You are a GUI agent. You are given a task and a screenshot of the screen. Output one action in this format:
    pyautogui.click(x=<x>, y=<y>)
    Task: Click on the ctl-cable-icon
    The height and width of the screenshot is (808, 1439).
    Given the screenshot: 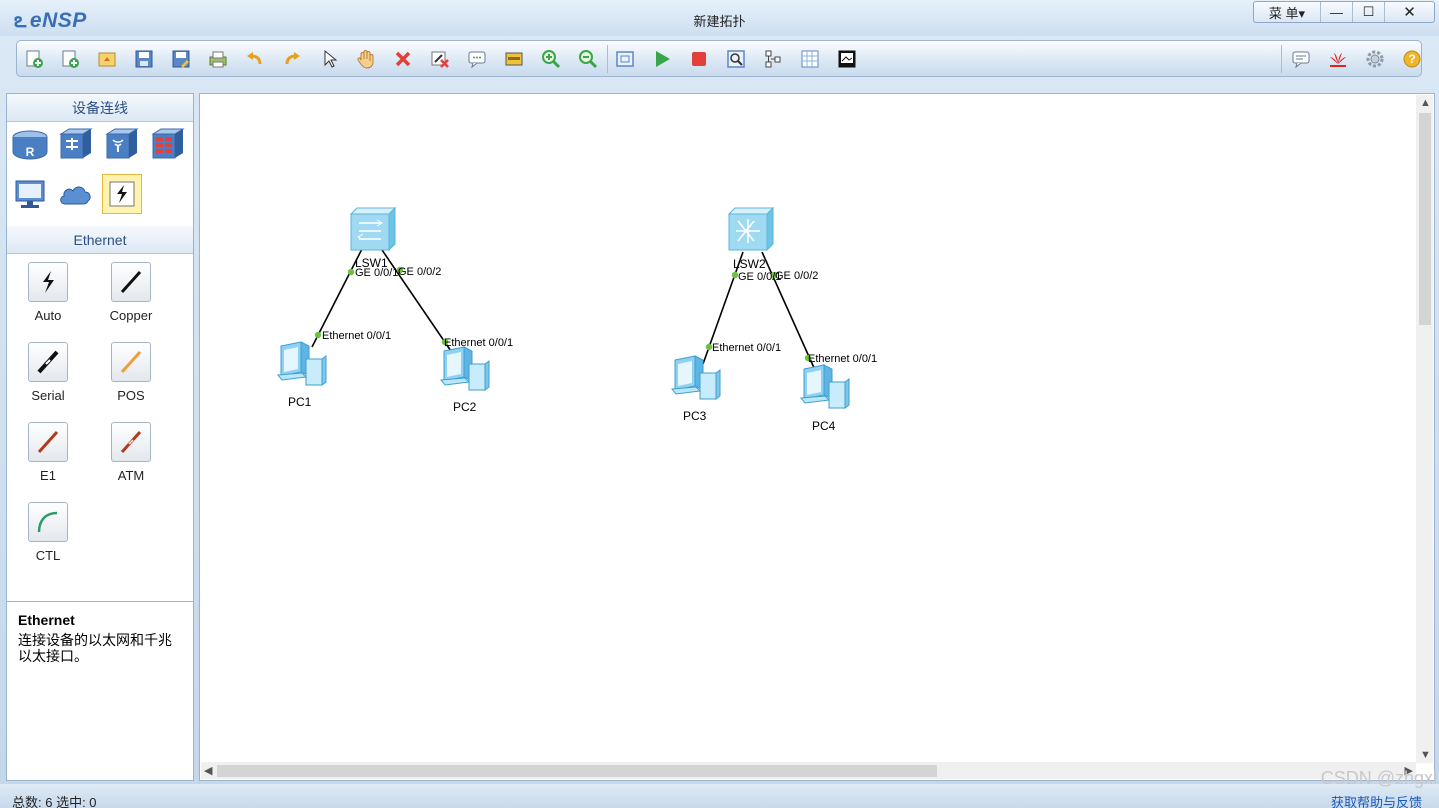 What is the action you would take?
    pyautogui.click(x=48, y=522)
    